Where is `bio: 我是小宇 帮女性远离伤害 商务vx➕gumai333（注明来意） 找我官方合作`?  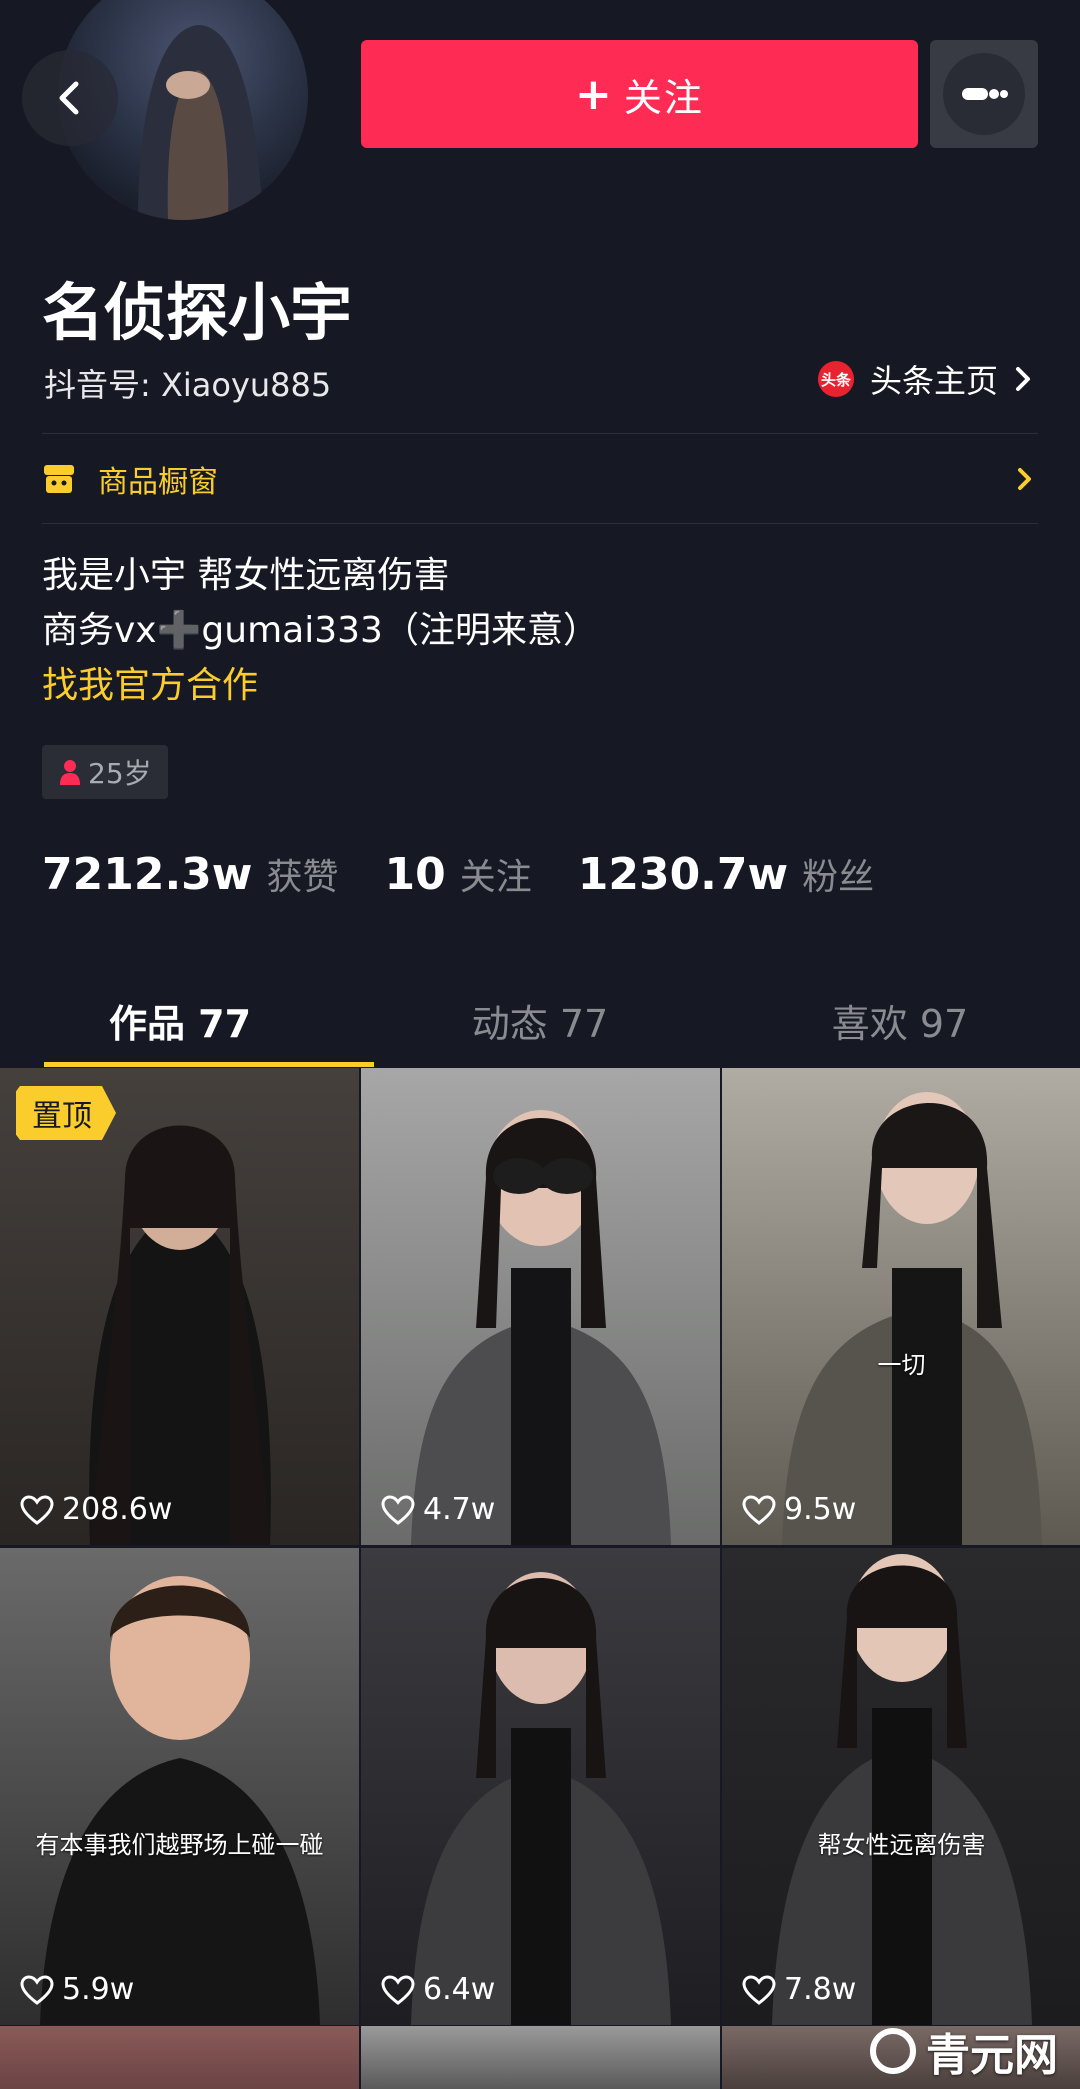 bio: 我是小宇 帮女性远离伤害 商务vx➕gumai333（注明来意） 找我官方合作 is located at coordinates (320, 630).